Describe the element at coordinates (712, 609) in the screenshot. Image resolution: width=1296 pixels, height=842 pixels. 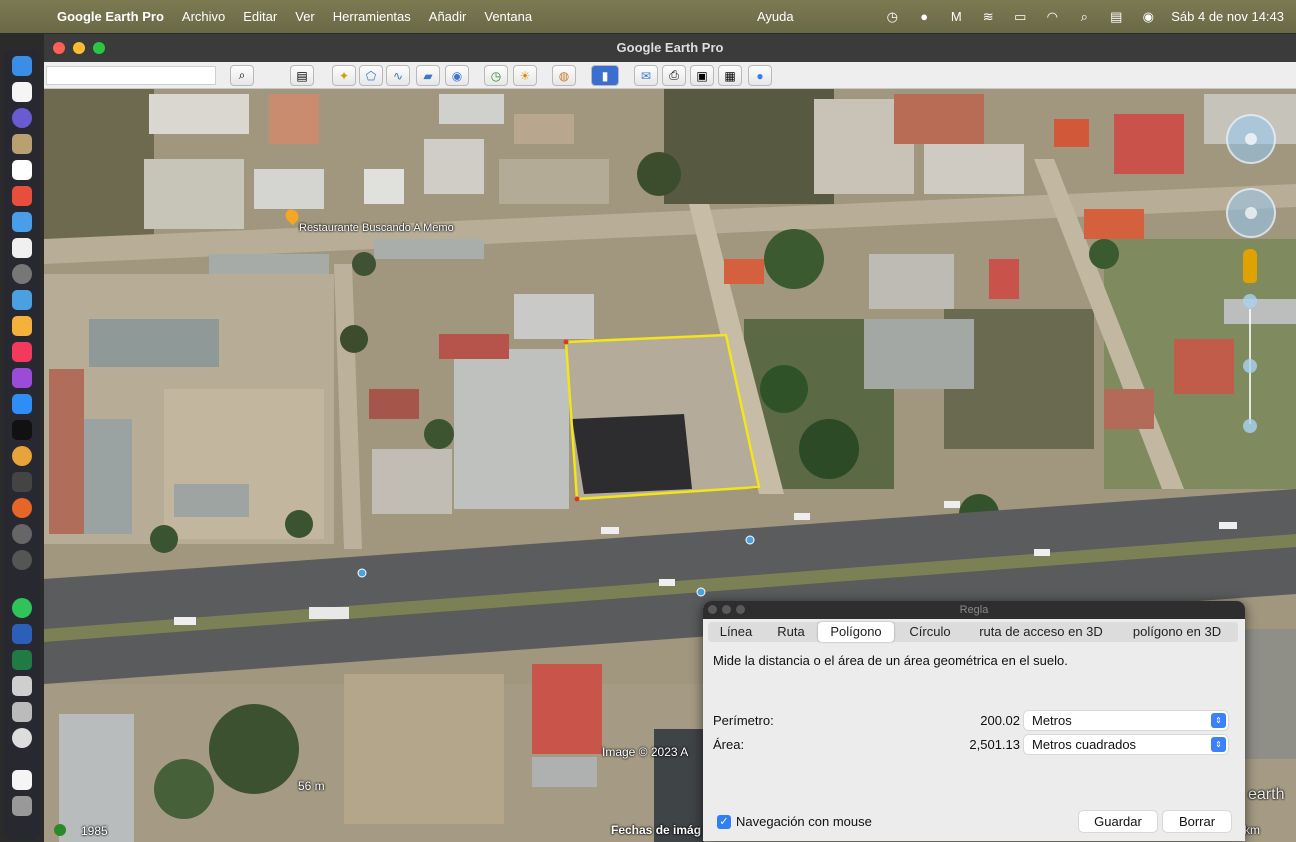
I see `ruler-close-button` at that location.